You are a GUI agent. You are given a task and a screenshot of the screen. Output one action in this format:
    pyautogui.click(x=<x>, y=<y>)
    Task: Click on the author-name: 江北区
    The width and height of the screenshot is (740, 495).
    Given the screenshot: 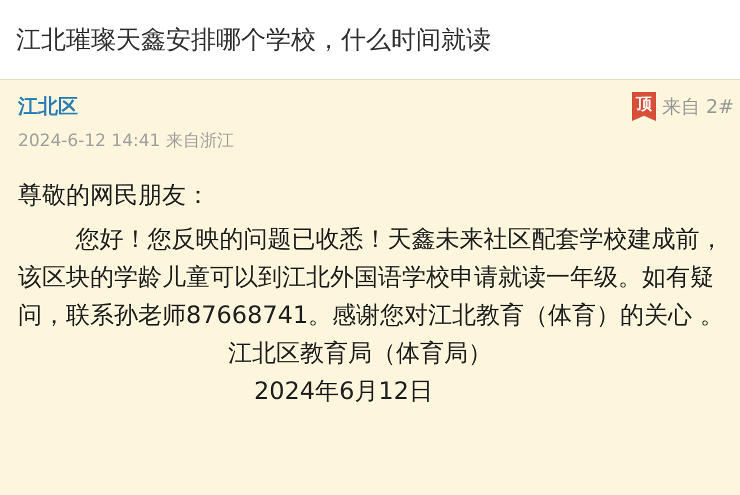 What is the action you would take?
    pyautogui.click(x=48, y=106)
    